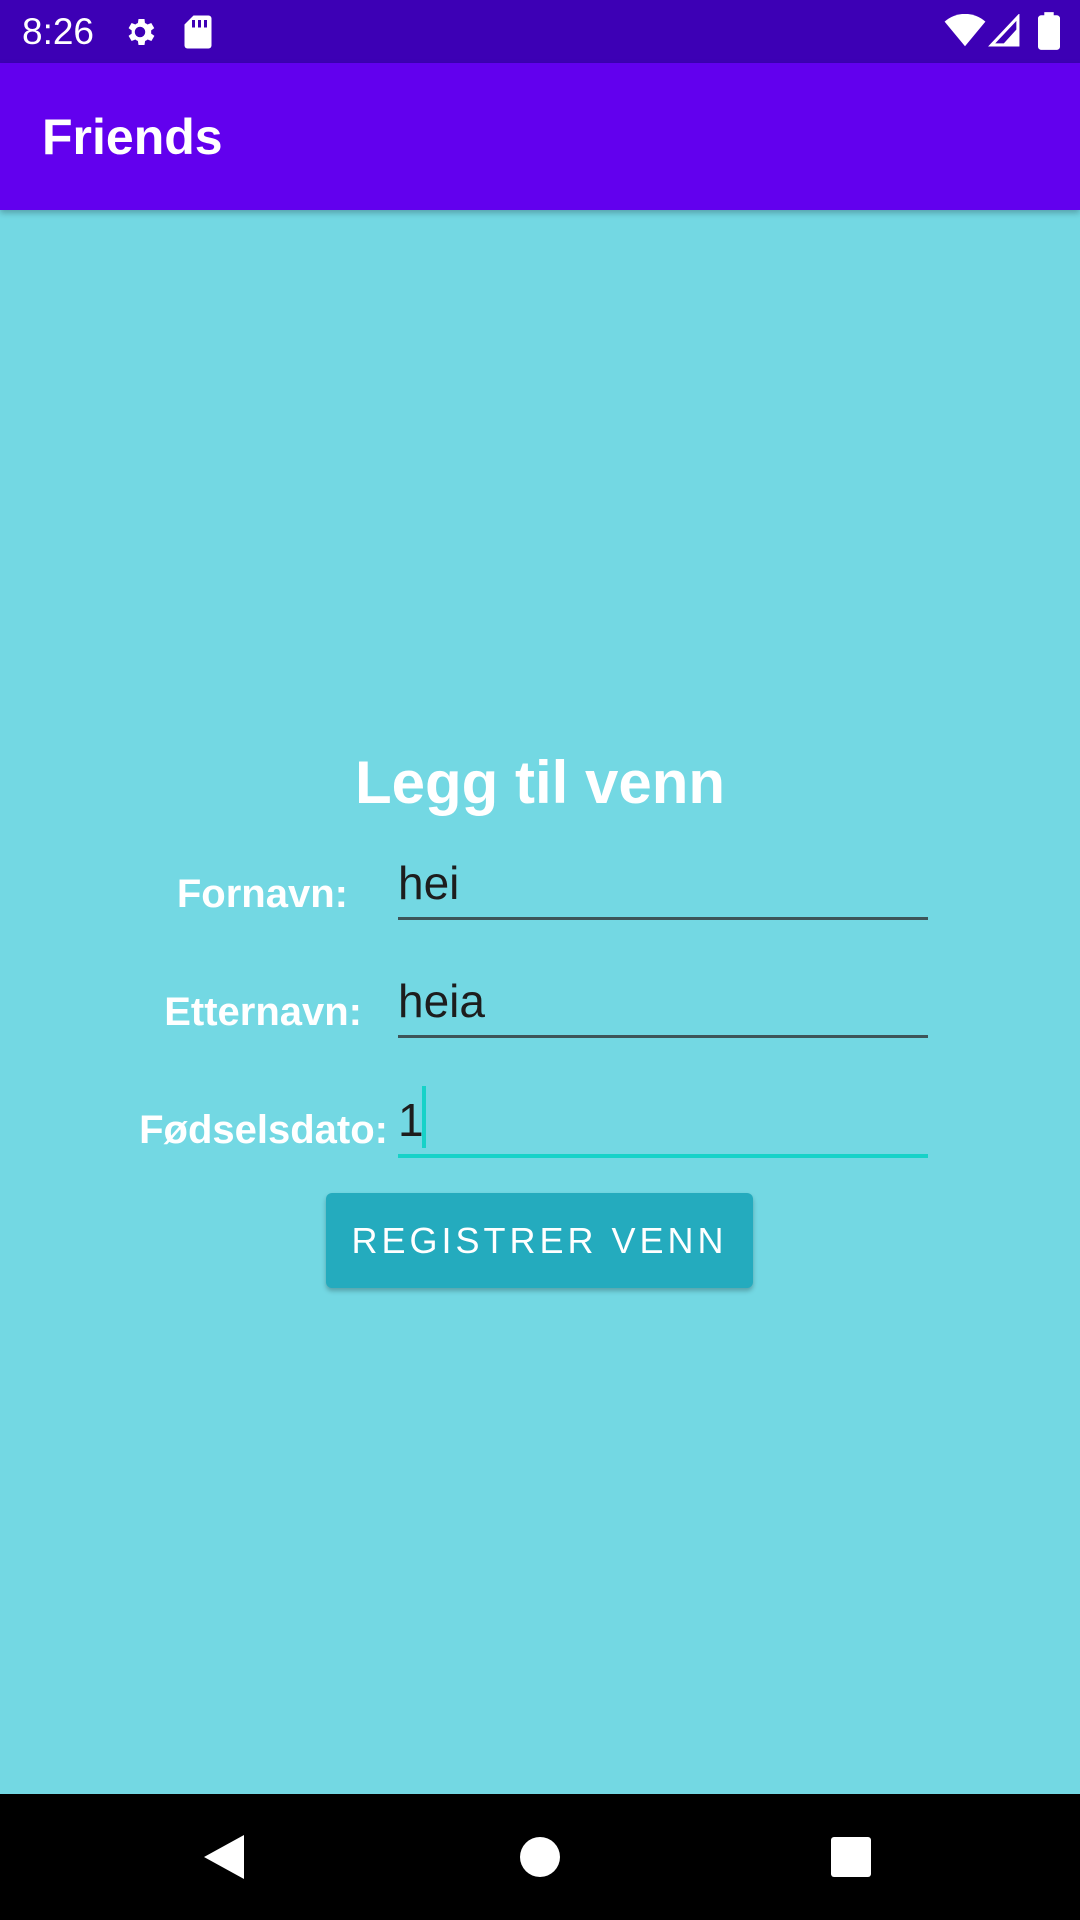  I want to click on register-friend-button: REGISTRER VENN, so click(539, 1240).